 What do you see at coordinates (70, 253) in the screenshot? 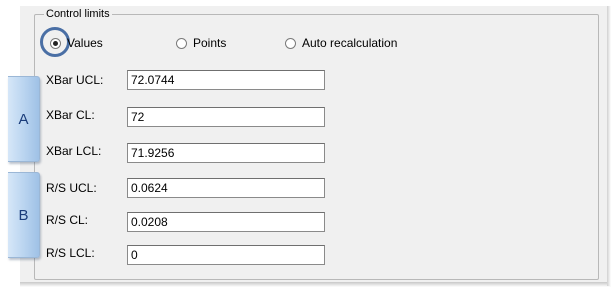
I see `rs-lcl-label: R/S LCL:` at bounding box center [70, 253].